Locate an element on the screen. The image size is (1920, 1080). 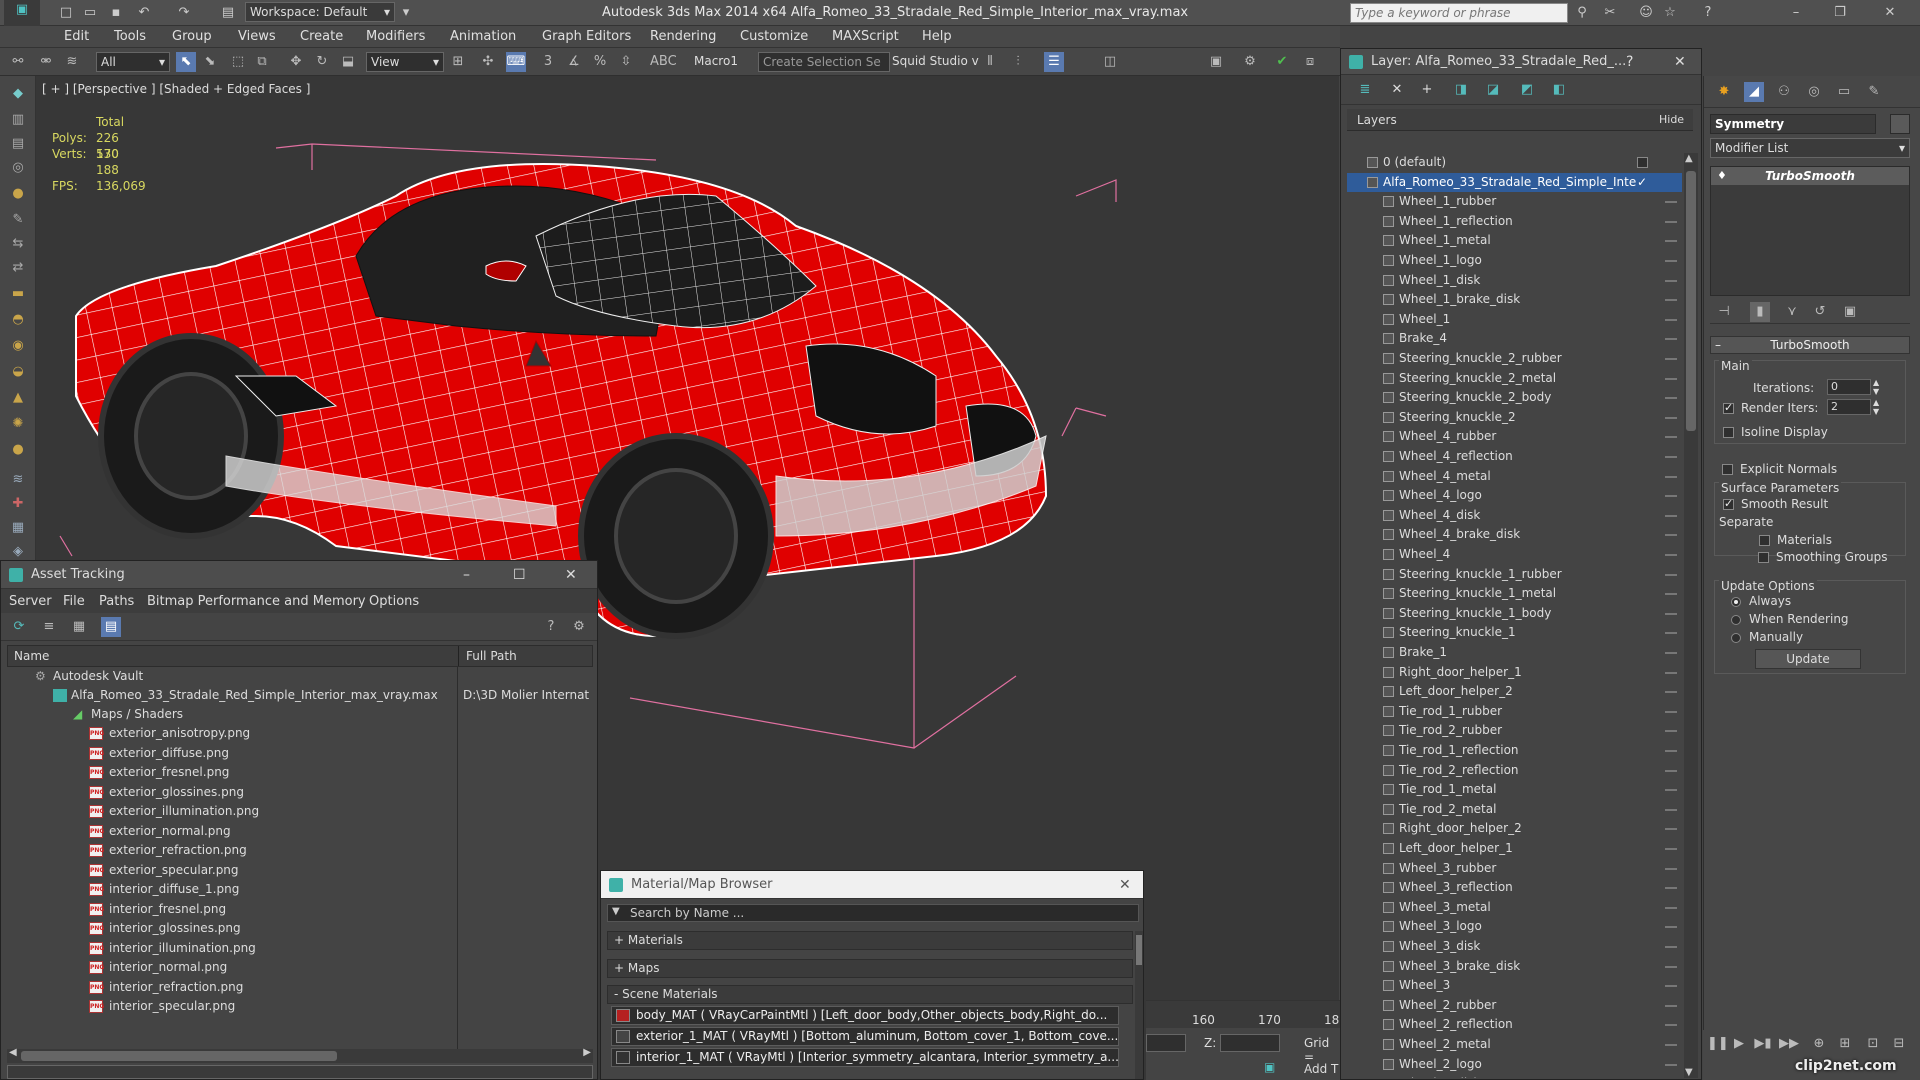
freeze-all-icon: ◧ is located at coordinates (1559, 90).